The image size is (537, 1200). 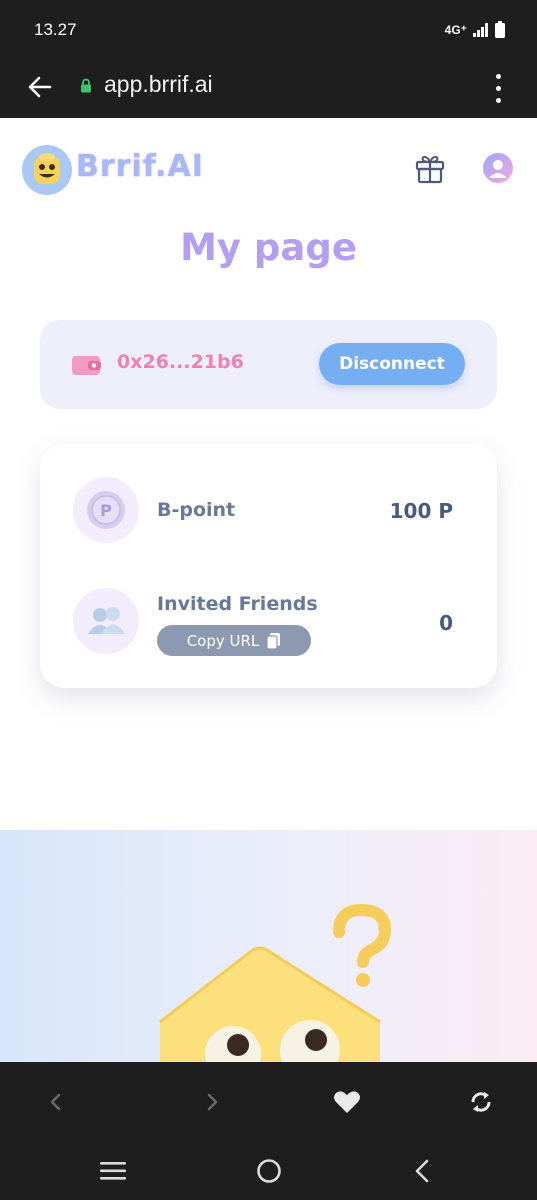 What do you see at coordinates (481, 1102) in the screenshot?
I see `refresh-icon` at bounding box center [481, 1102].